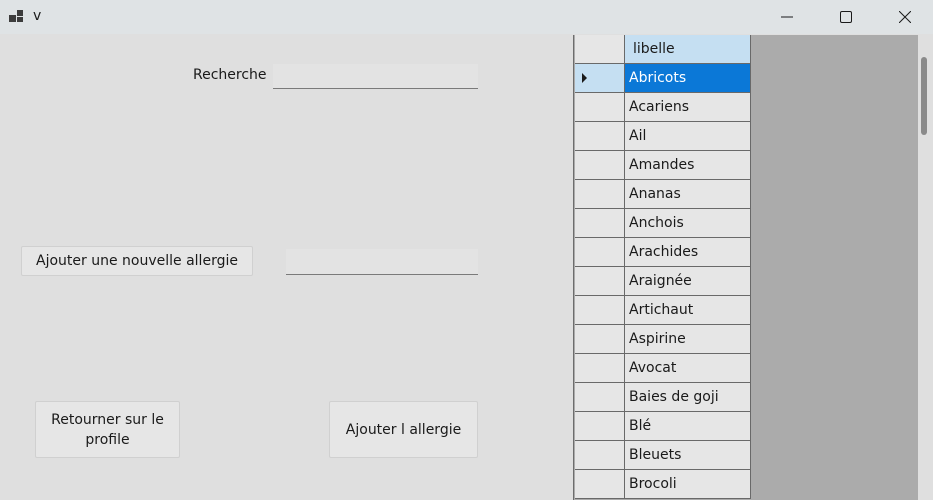 This screenshot has width=933, height=500. Describe the element at coordinates (37, 16) in the screenshot. I see `window-title: v` at that location.